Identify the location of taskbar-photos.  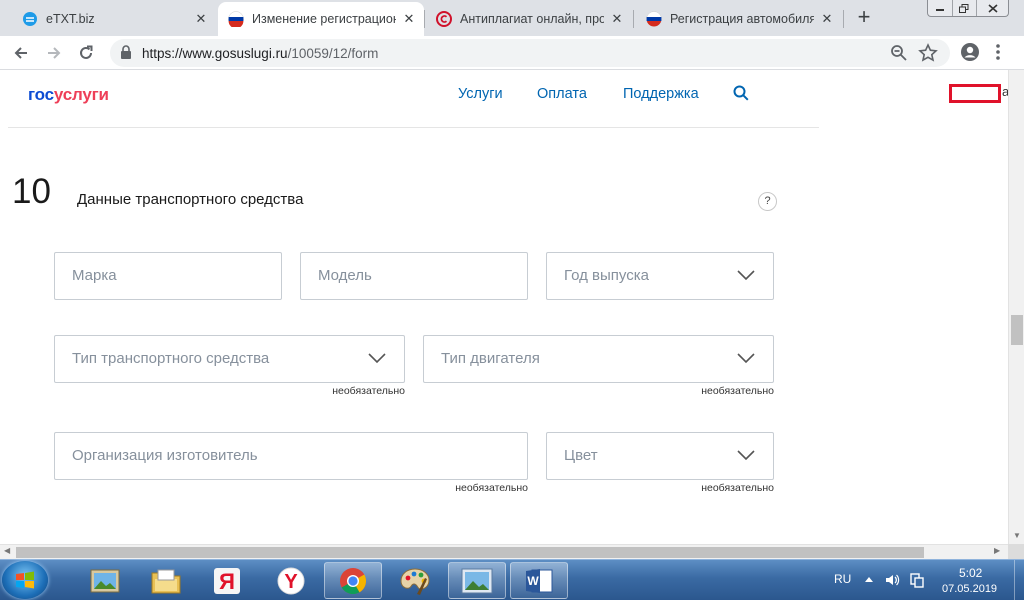
(105, 580).